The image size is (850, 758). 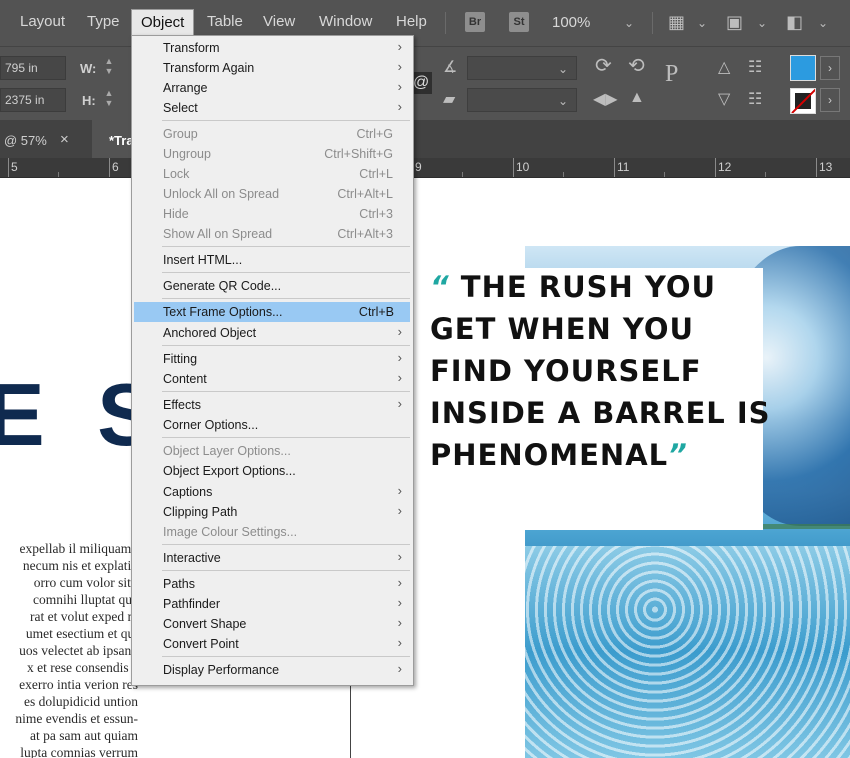 What do you see at coordinates (603, 66) in the screenshot?
I see `rotate-clockwise-icon: ⟳` at bounding box center [603, 66].